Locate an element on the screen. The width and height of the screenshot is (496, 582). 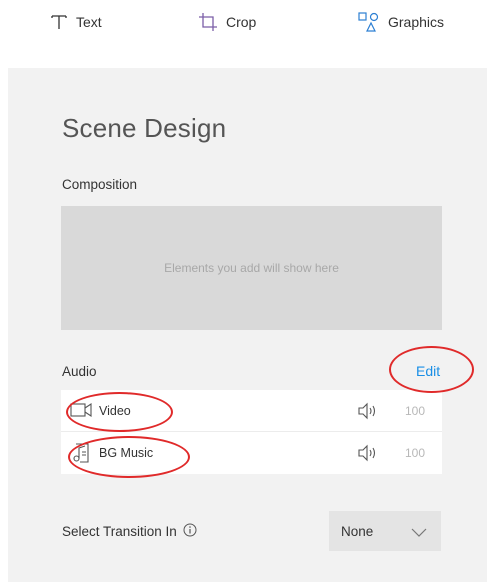
audio-edit-link: Edit is located at coordinates (428, 371).